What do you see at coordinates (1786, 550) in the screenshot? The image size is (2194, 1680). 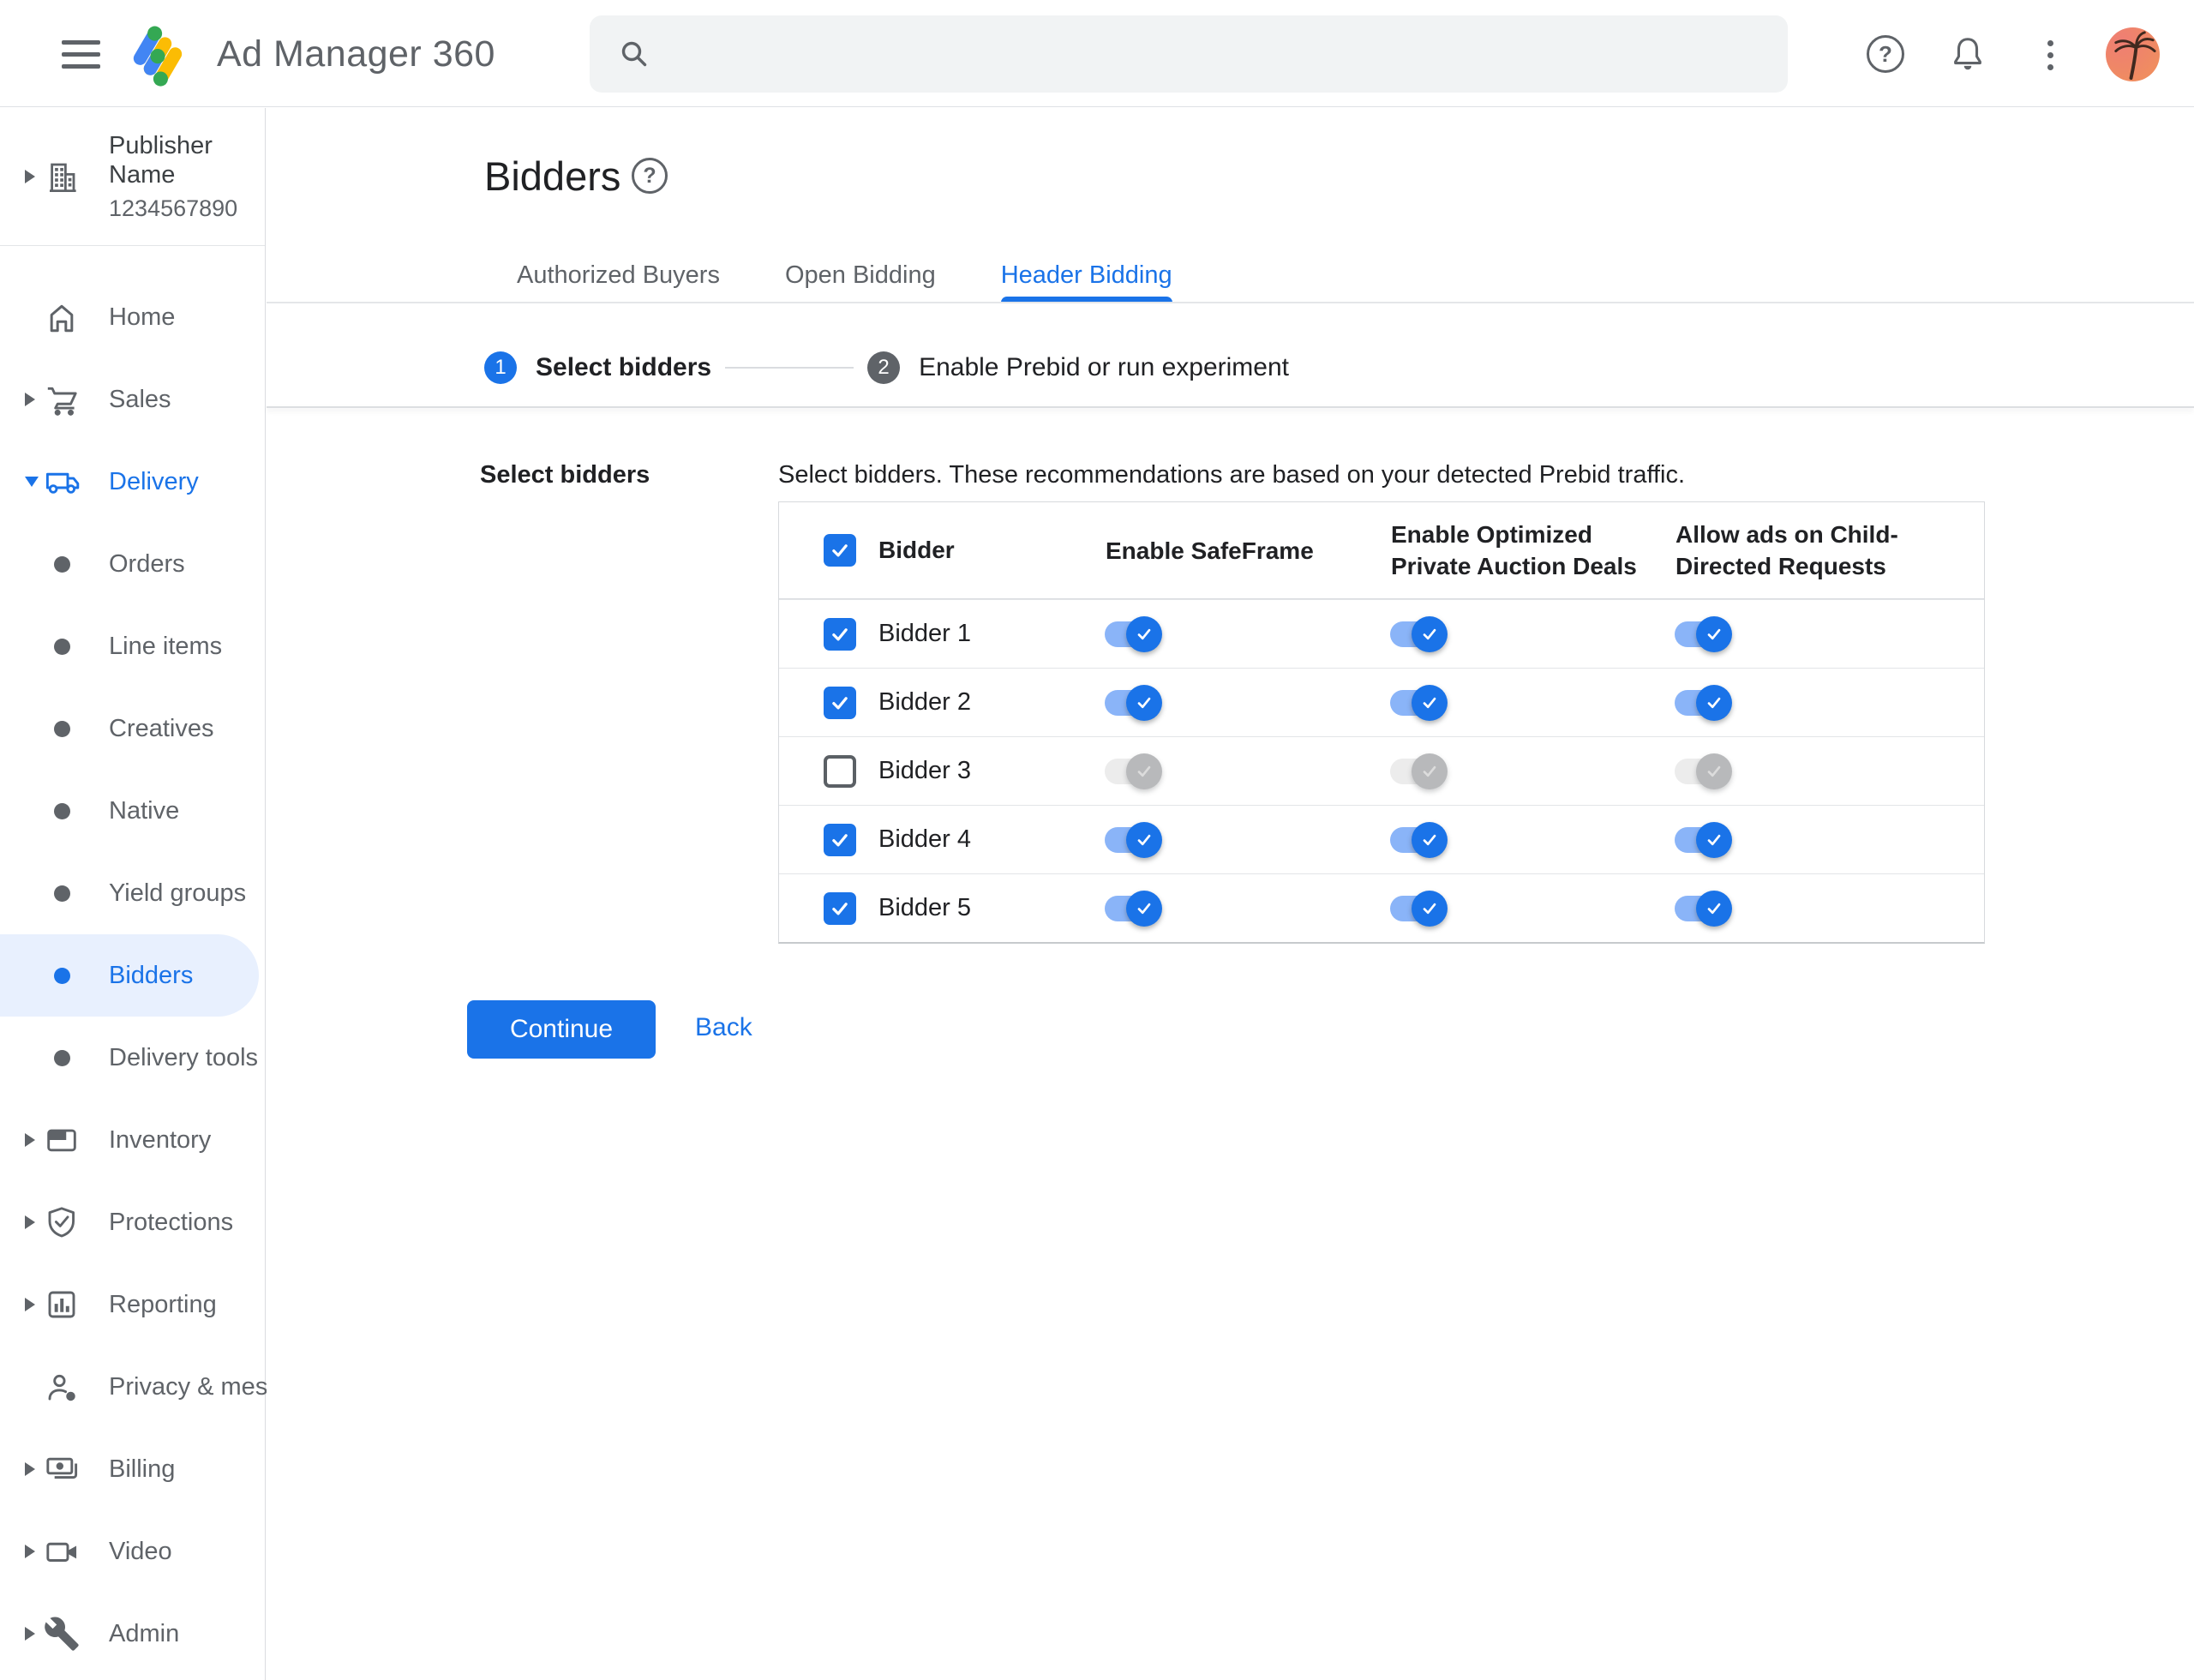 I see `col-header-child-directed: Allow ads on Child- Directed Requests` at bounding box center [1786, 550].